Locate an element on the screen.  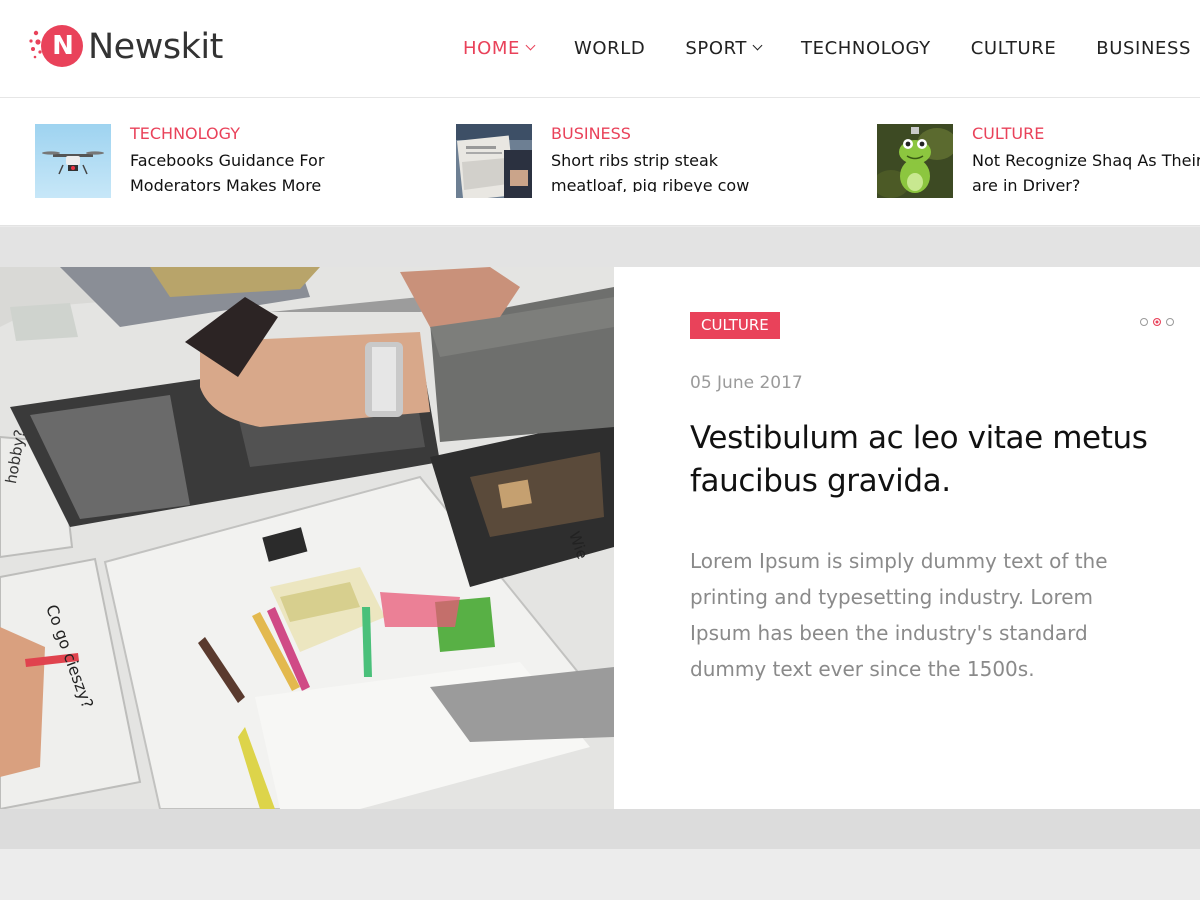
nav-item-technology: TECHNOLOGY is located at coordinates (866, 48).